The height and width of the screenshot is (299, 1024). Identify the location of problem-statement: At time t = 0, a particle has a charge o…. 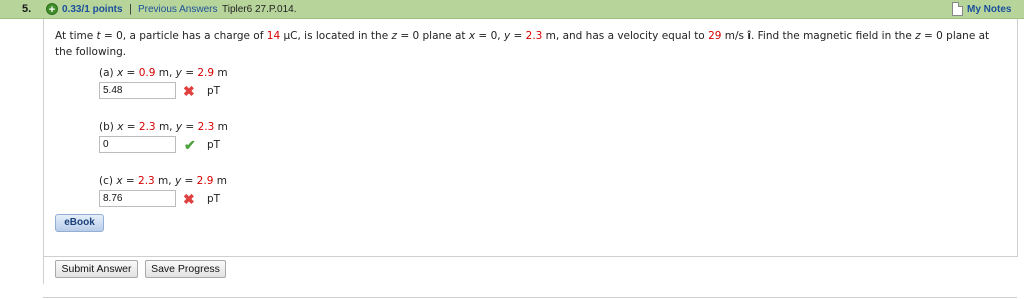
(522, 44).